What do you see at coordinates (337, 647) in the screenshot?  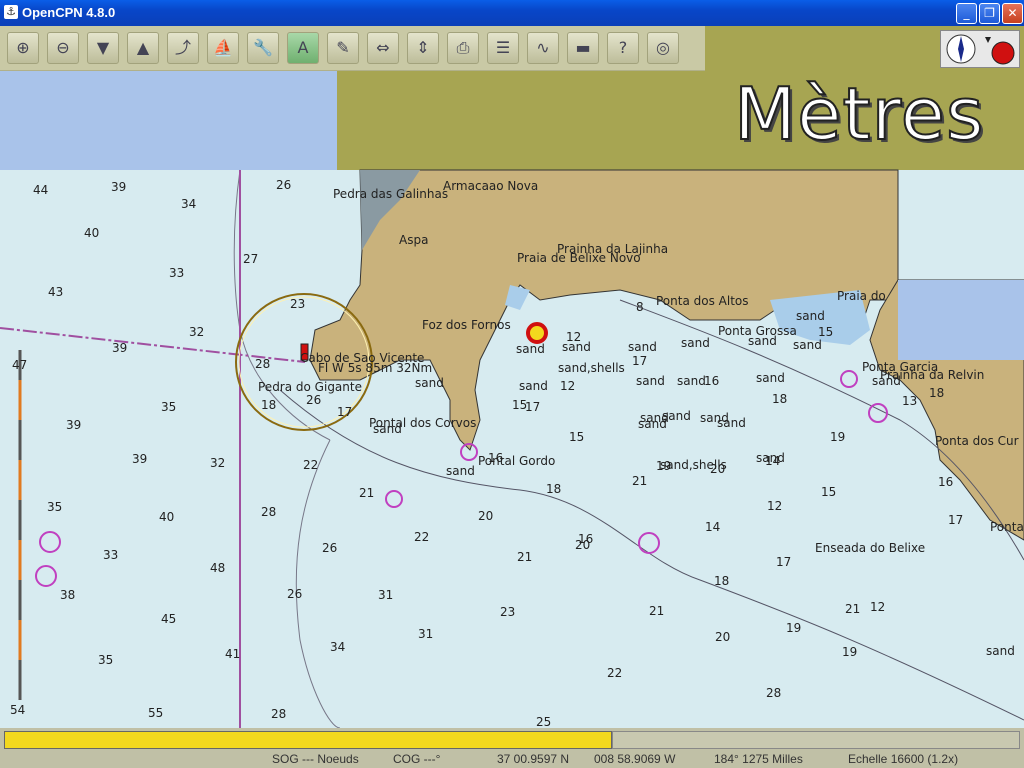 I see `depth-sounding: 34` at bounding box center [337, 647].